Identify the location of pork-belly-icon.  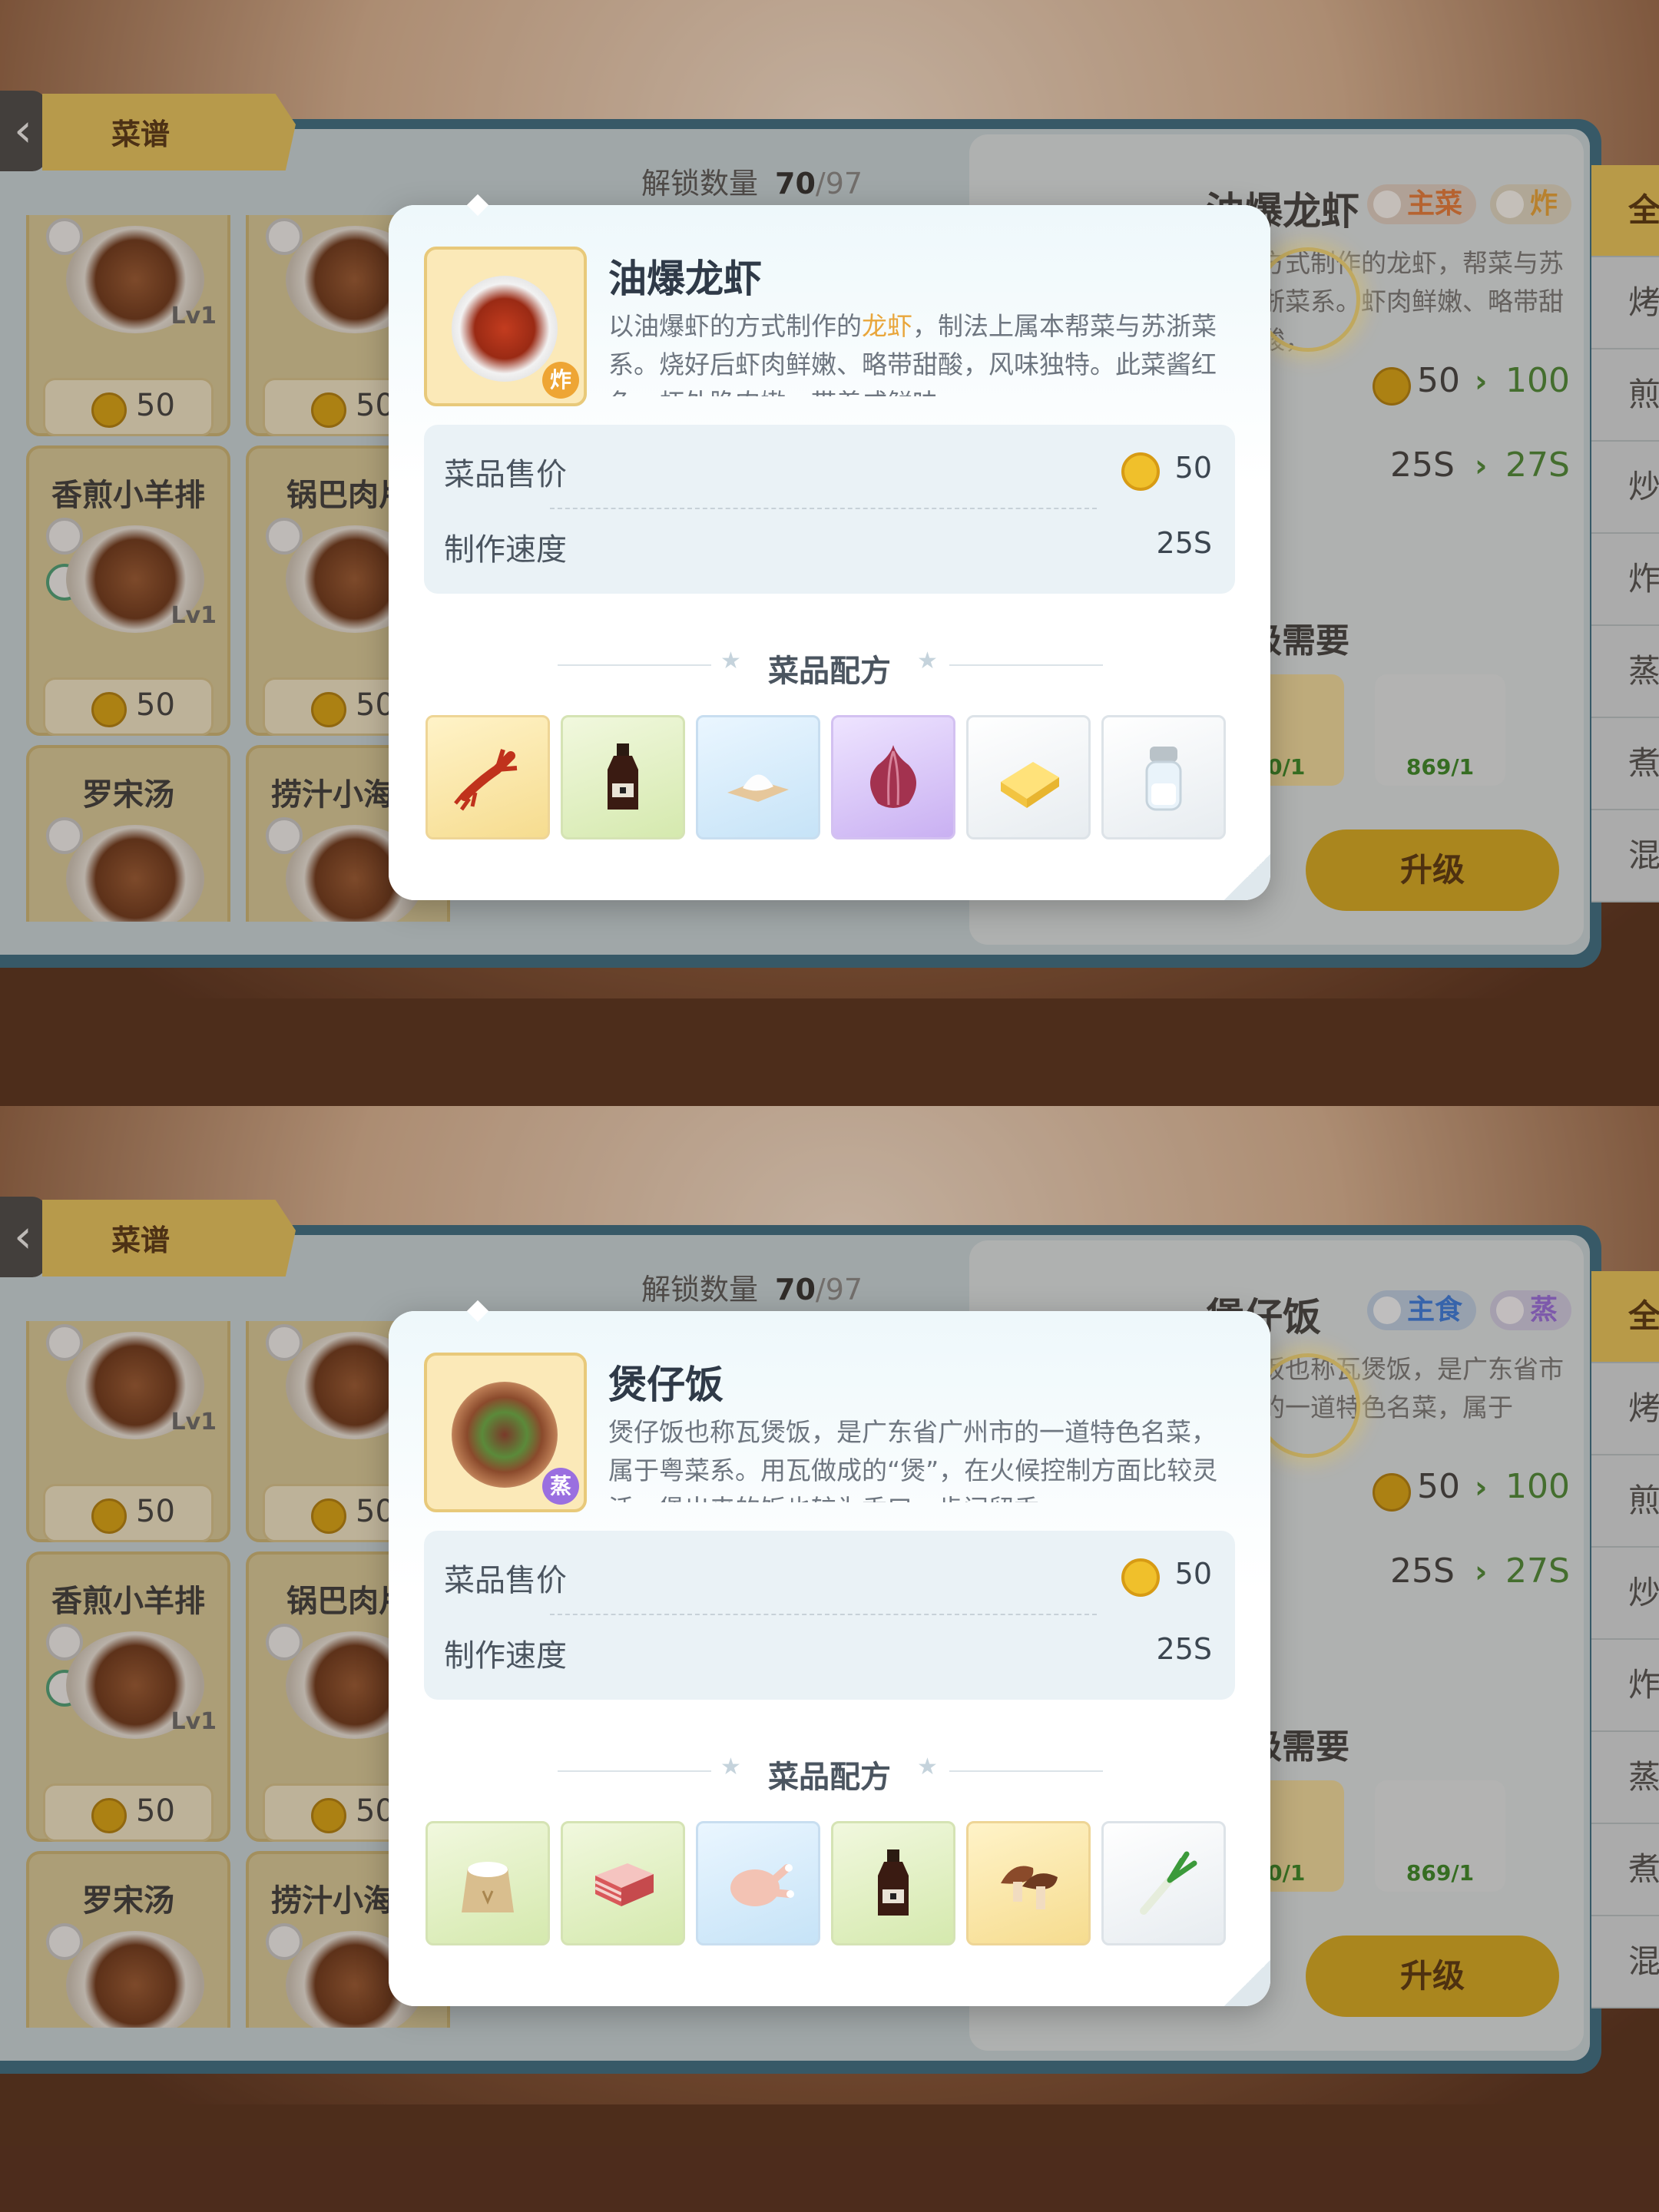
(622, 1883).